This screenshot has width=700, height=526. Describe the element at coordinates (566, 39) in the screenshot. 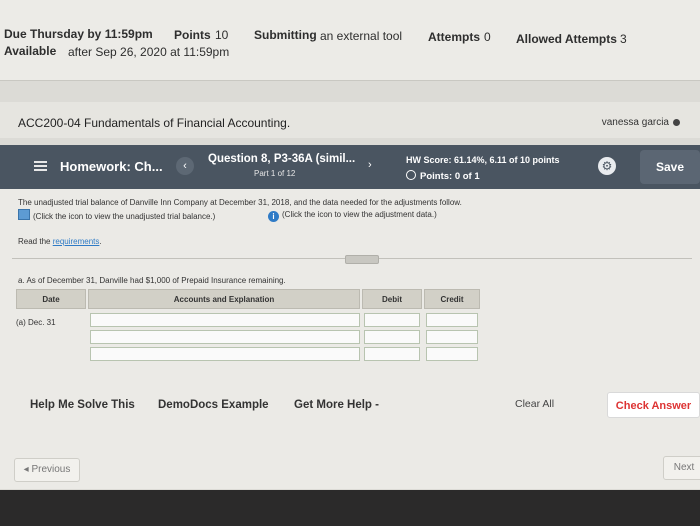

I see `allowed-attempts-label: Allowed Attempts` at that location.